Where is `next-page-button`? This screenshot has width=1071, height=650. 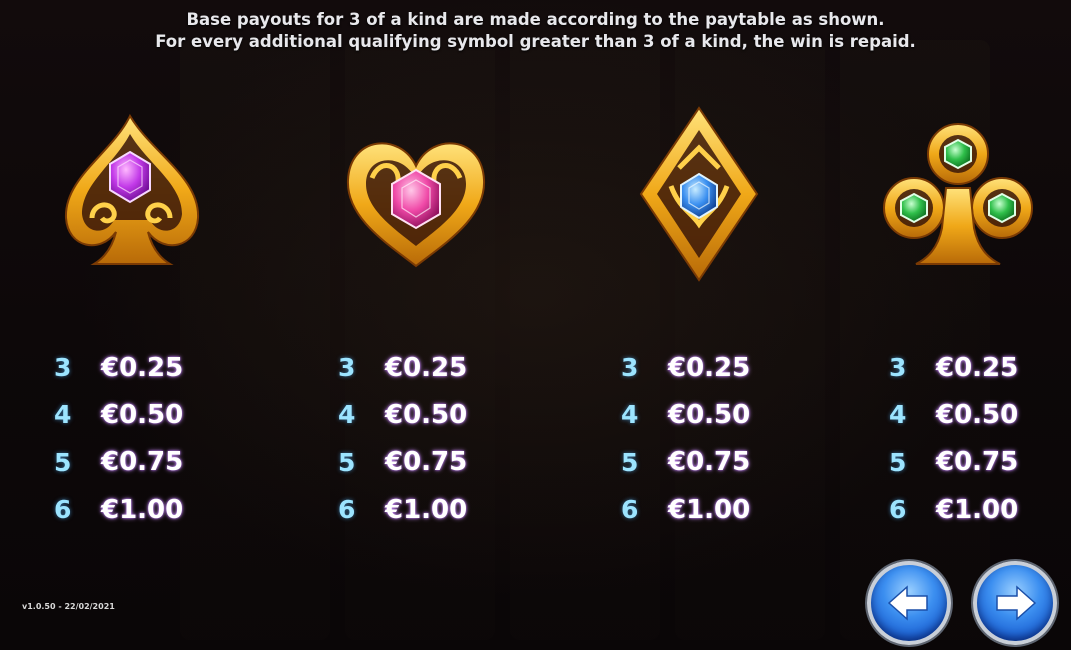
next-page-button is located at coordinates (1015, 603).